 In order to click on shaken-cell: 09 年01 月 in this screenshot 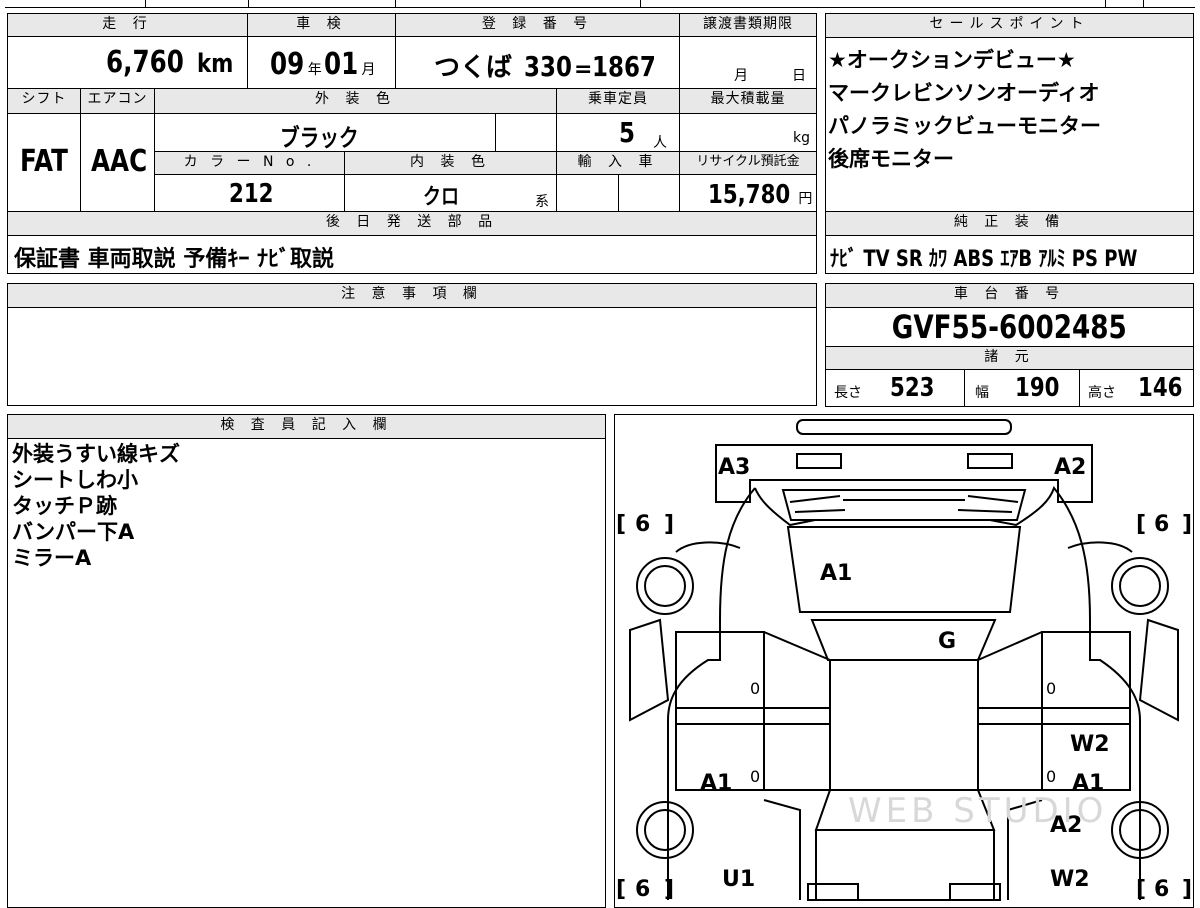, I will do `click(321, 62)`.